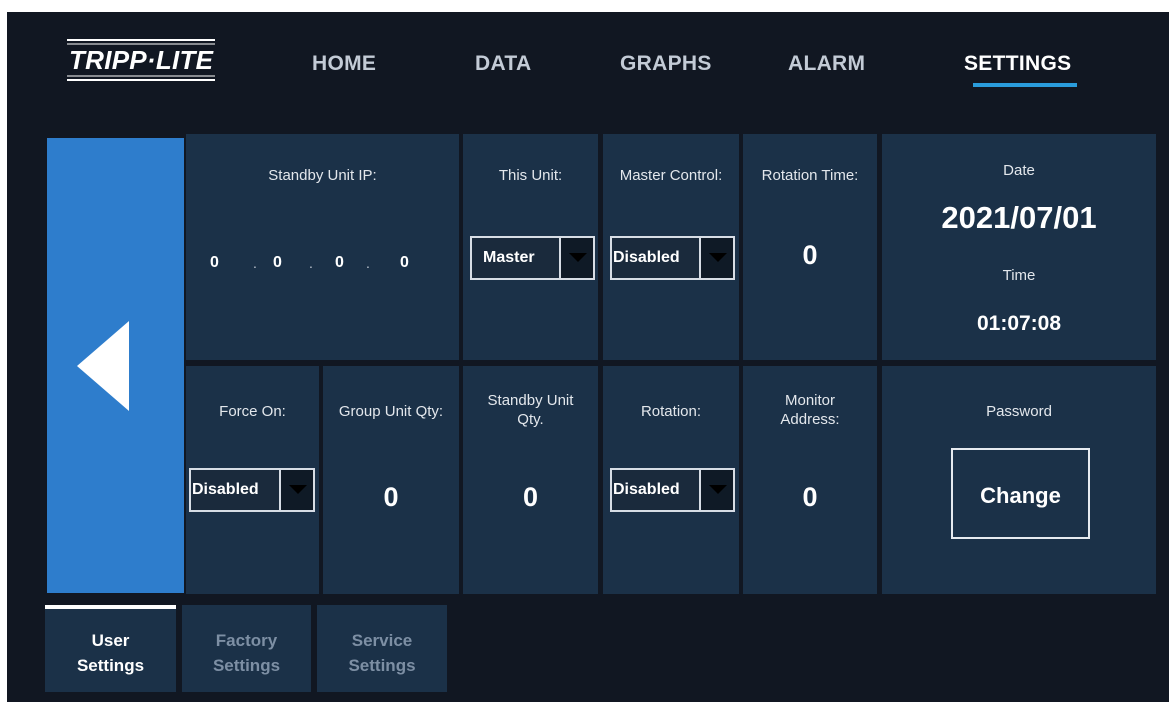 This screenshot has height=716, width=1169. I want to click on password-tile: Password Change, so click(1019, 480).